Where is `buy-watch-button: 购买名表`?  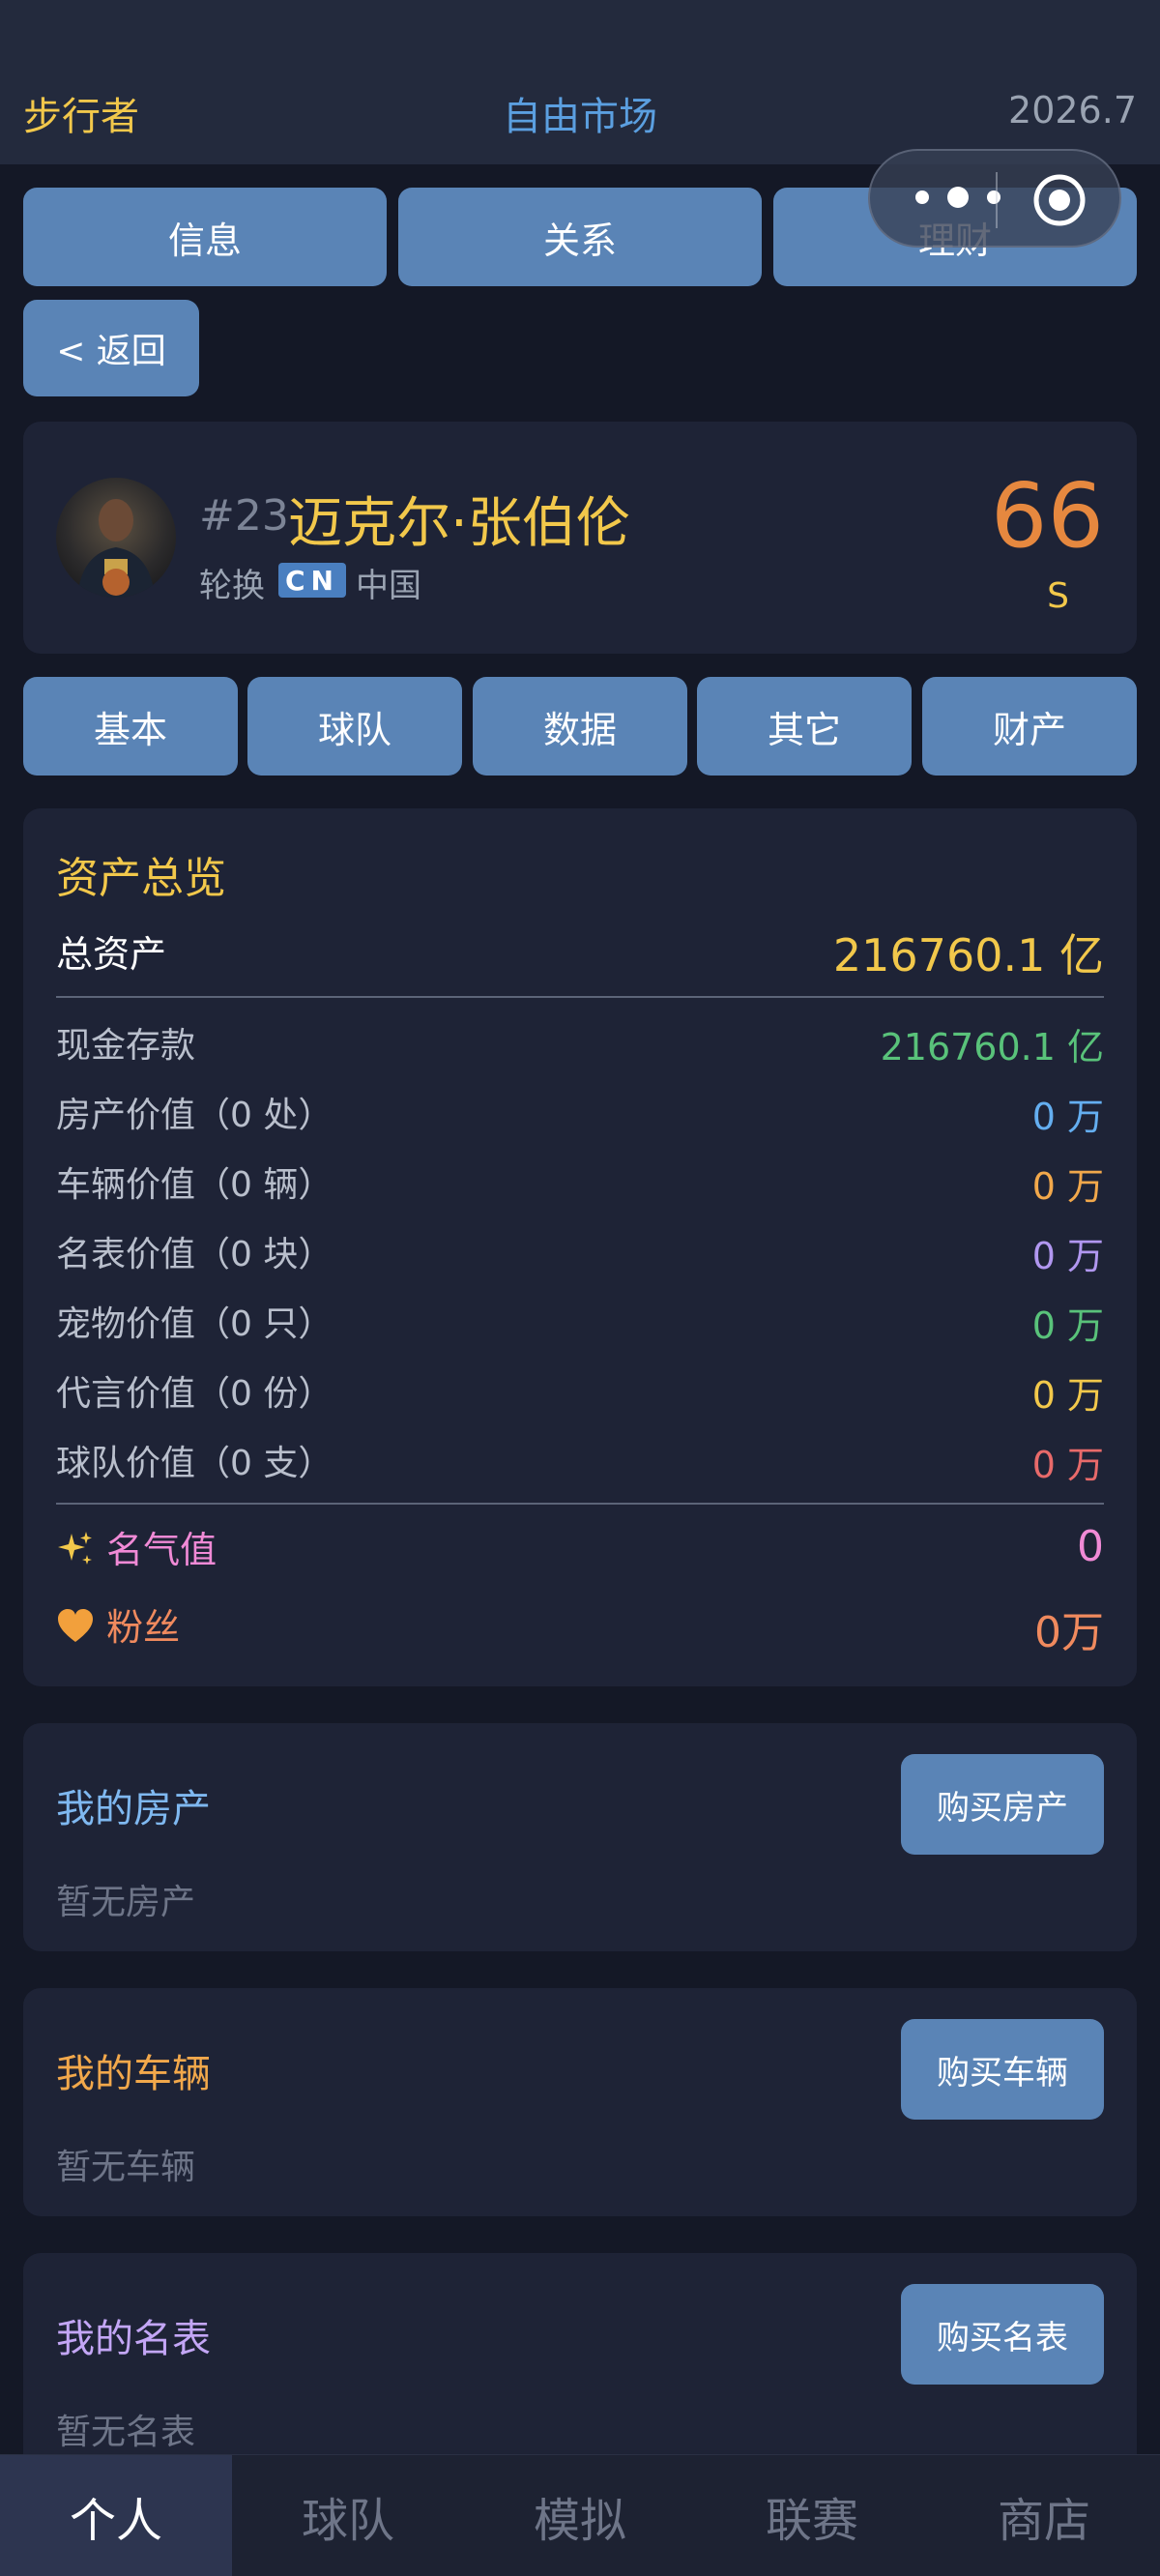
buy-watch-button: 购买名表 is located at coordinates (1002, 2334).